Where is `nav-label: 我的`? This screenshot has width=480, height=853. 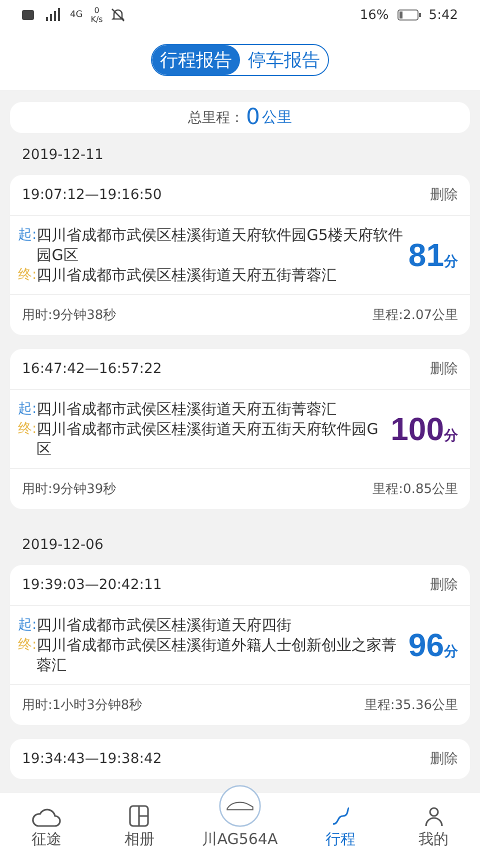
nav-label: 我的 is located at coordinates (433, 839).